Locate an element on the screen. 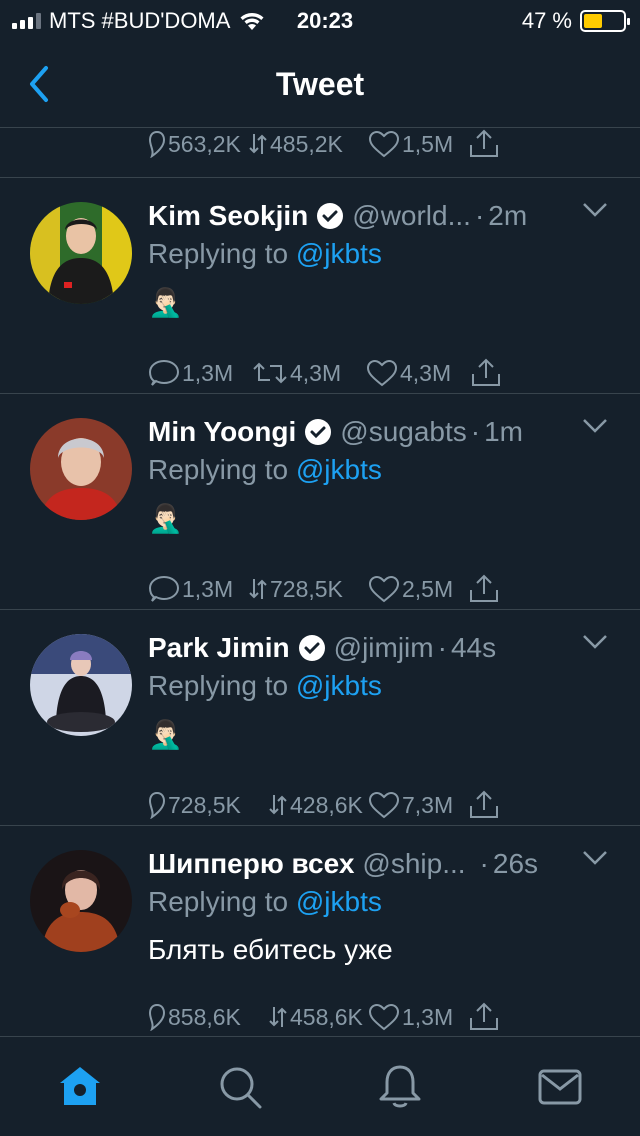  retweet-button: 4,3M is located at coordinates (309, 373).